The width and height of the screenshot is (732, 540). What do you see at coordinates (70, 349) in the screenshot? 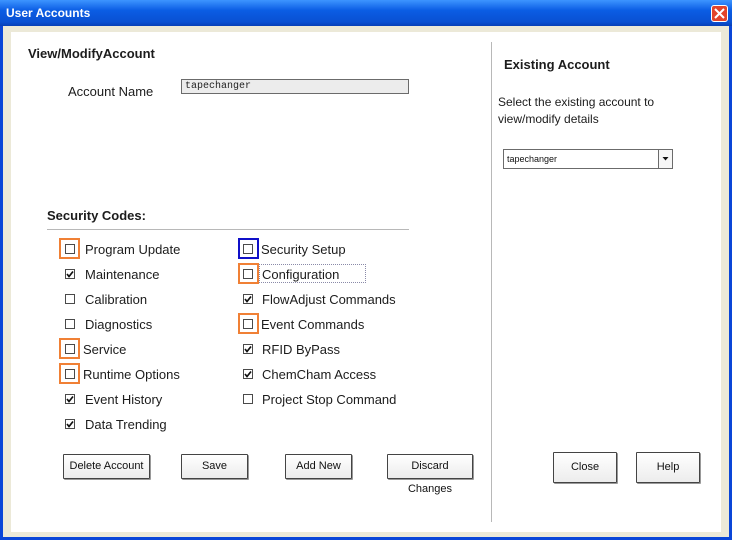
I see `checkbox-service` at bounding box center [70, 349].